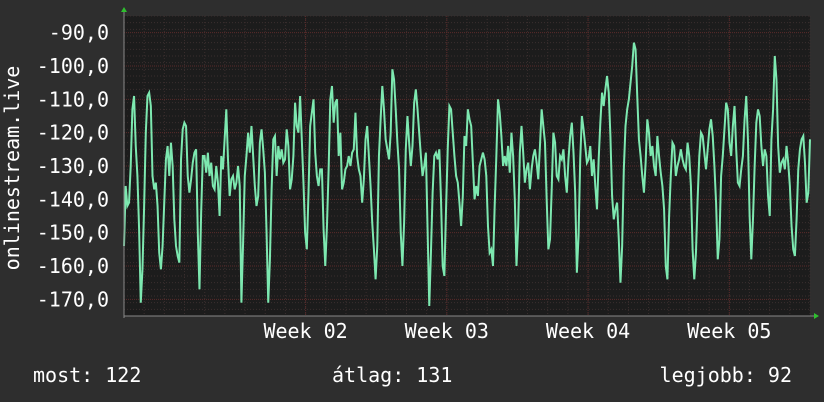 This screenshot has height=402, width=824. Describe the element at coordinates (392, 375) in the screenshot. I see `stat-average: átlag: 131` at that location.